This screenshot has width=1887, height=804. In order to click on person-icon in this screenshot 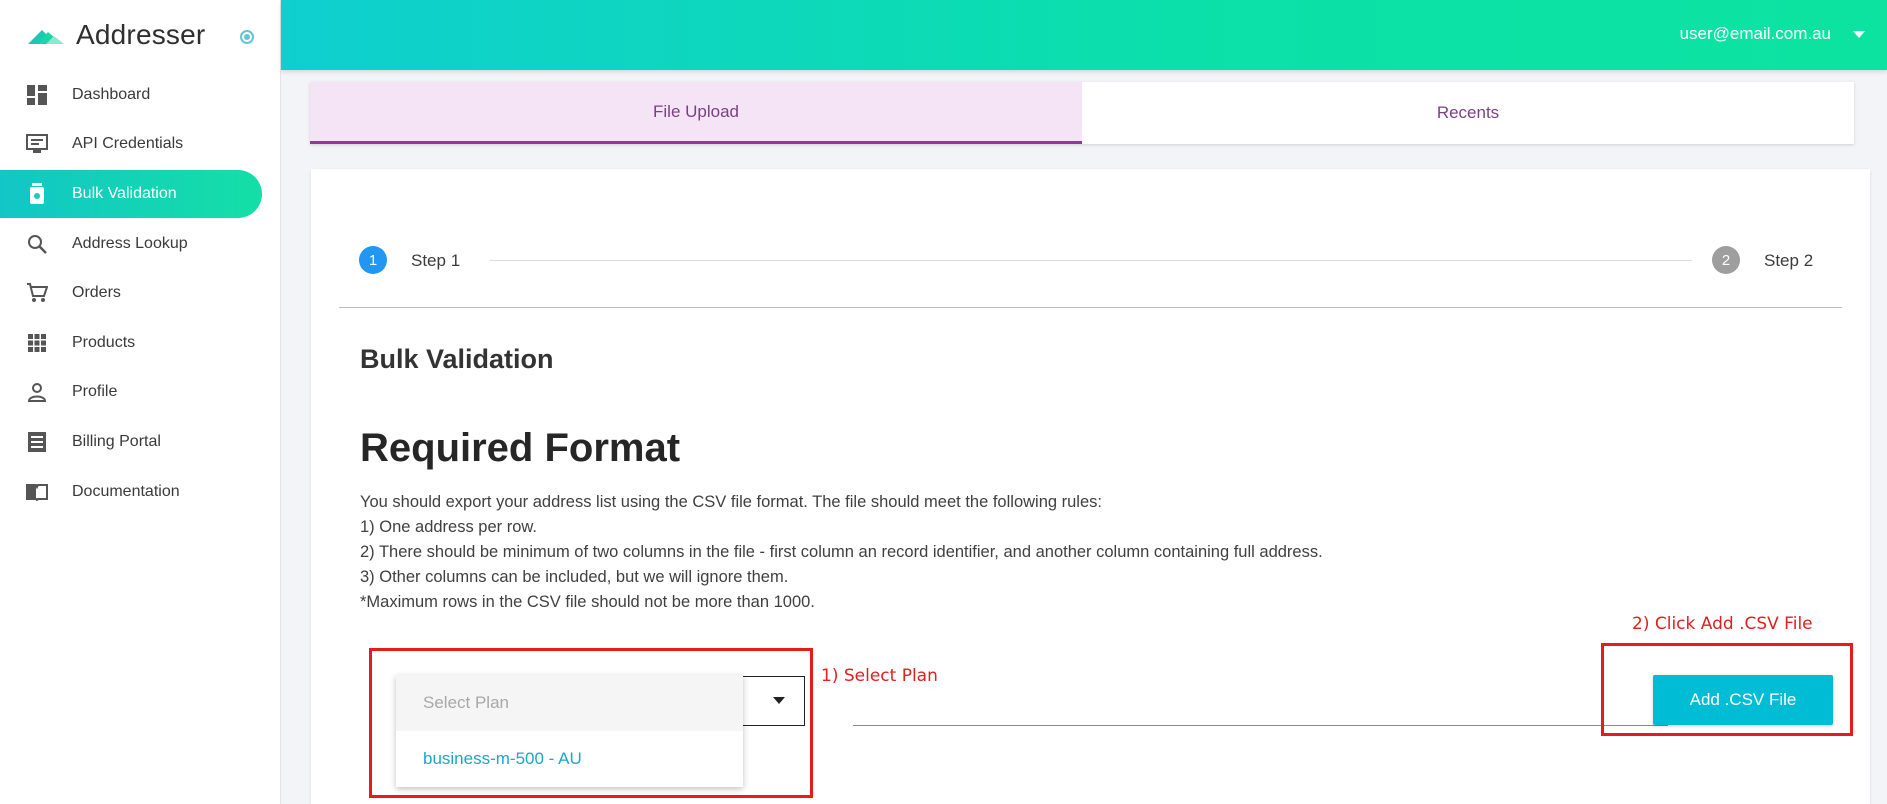, I will do `click(37, 392)`.